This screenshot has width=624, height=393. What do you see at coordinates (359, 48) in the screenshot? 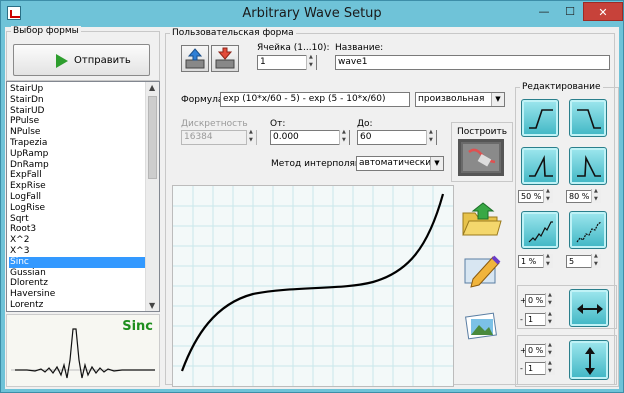
I see `name-label: Название:` at bounding box center [359, 48].